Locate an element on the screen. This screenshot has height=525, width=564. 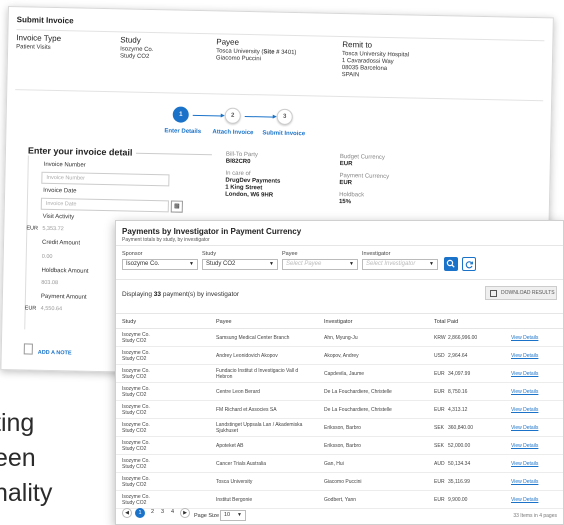
step-1-label: Enter Details is located at coordinates (182, 131).